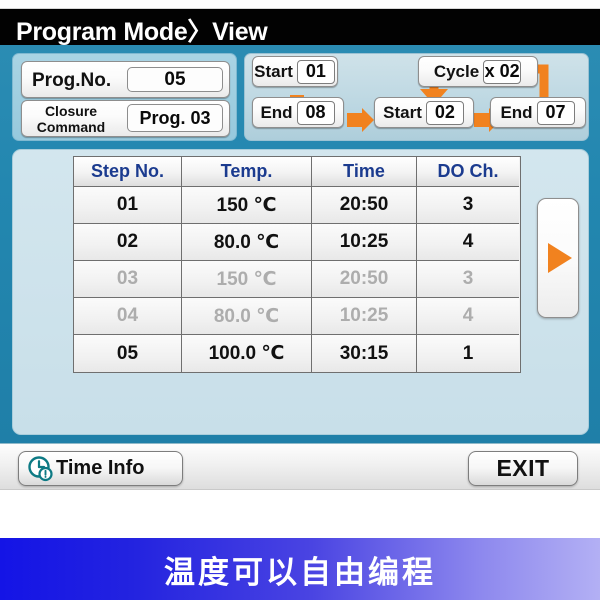 The width and height of the screenshot is (600, 600). What do you see at coordinates (300, 572) in the screenshot?
I see `caption-text: 温度可以自由编程` at bounding box center [300, 572].